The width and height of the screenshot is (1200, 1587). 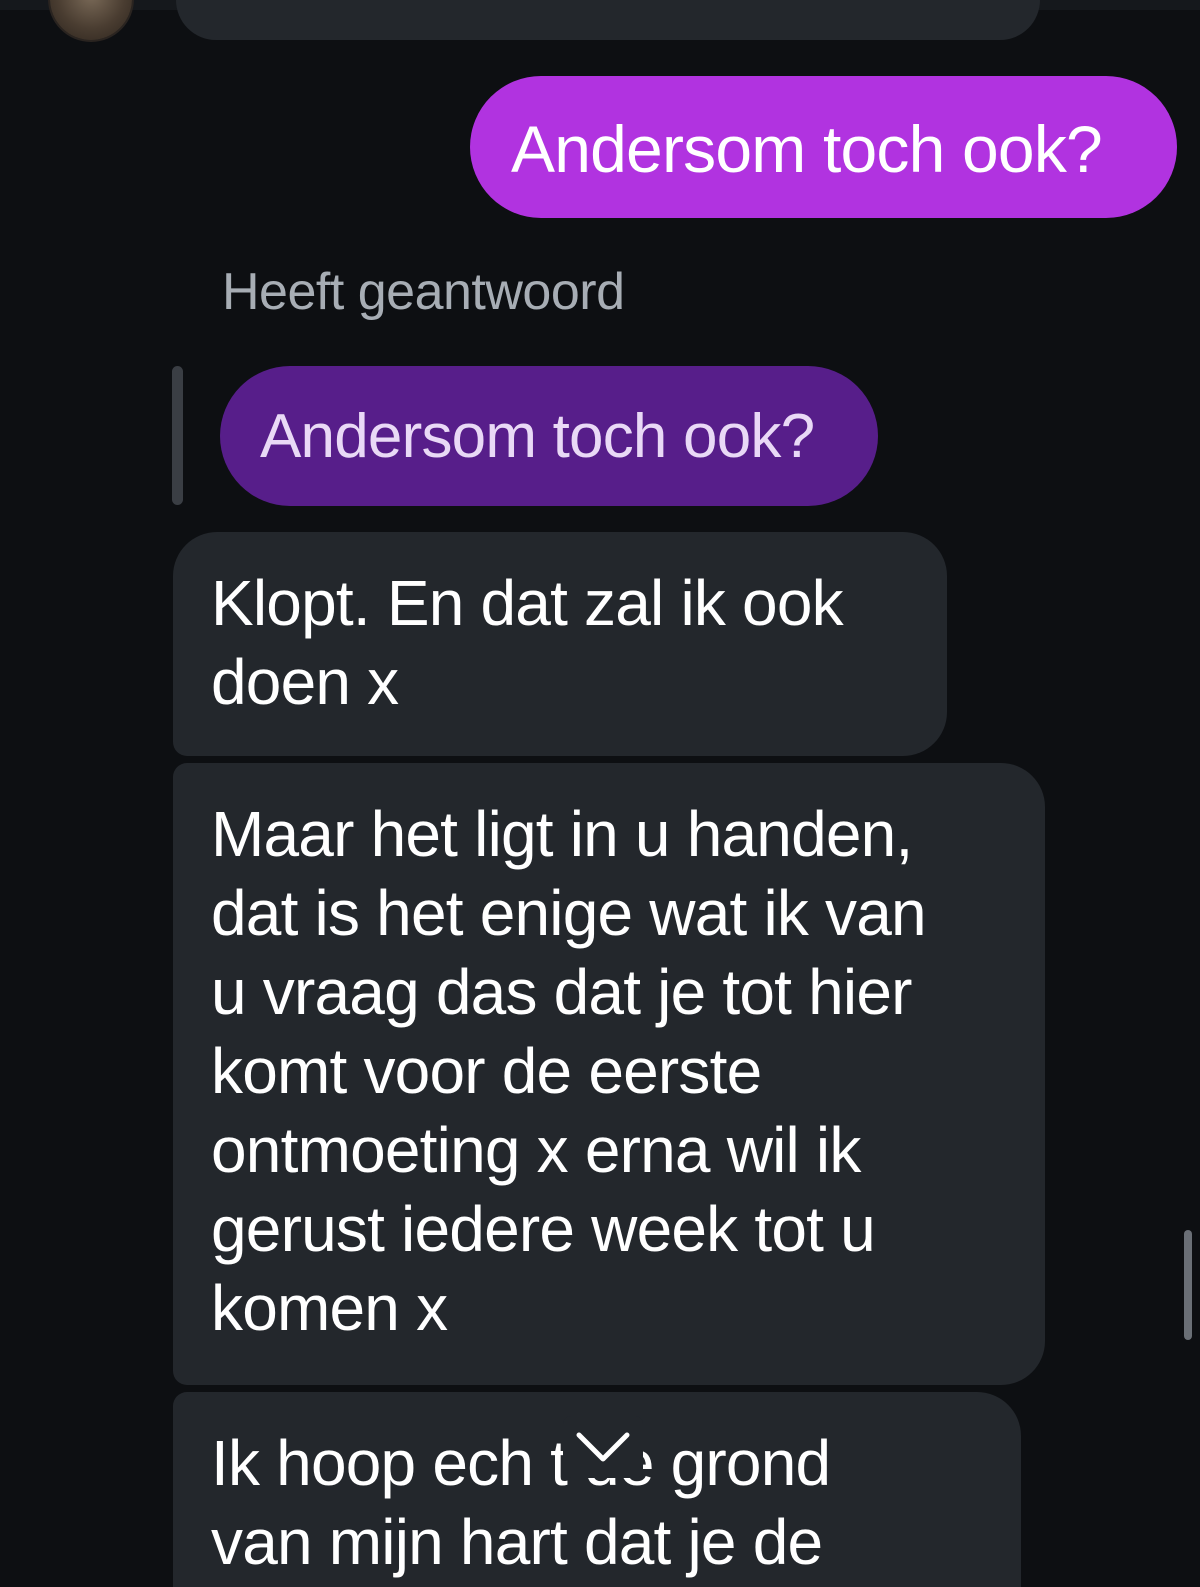 What do you see at coordinates (91, 20) in the screenshot?
I see `avatar` at bounding box center [91, 20].